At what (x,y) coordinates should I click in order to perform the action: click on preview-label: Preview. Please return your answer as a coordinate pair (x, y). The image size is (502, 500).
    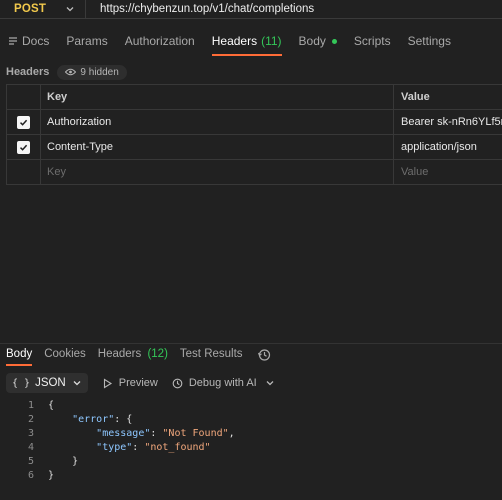
    Looking at the image, I should click on (138, 383).